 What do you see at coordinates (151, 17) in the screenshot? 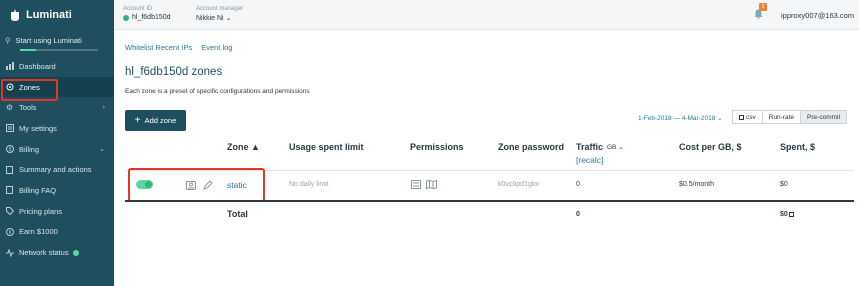
I see `account-id-value: hl_f6db150d` at bounding box center [151, 17].